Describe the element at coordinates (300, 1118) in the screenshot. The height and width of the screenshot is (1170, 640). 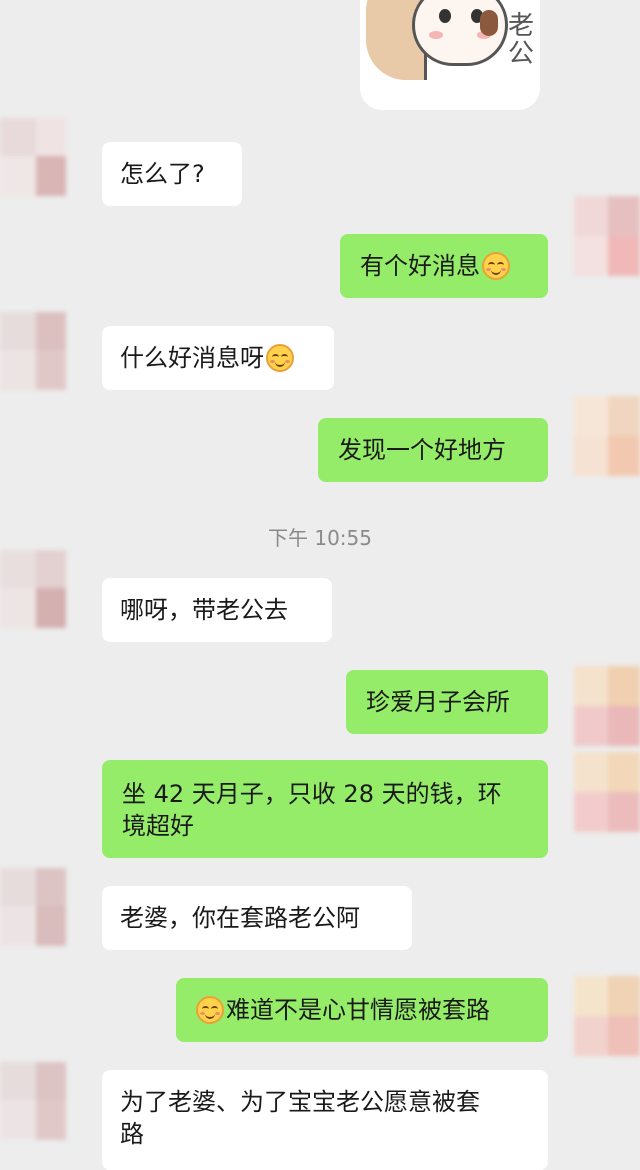
I see `message-text: 为了老婆、为了宝宝老公愿意被套 路` at that location.